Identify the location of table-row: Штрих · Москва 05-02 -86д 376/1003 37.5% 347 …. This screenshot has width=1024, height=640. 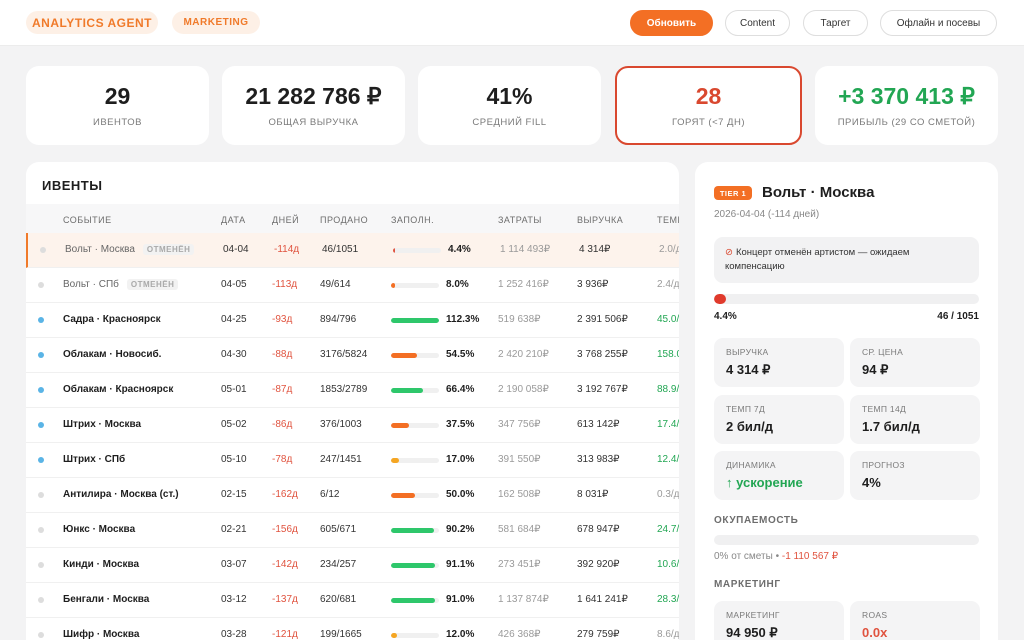
(352, 425).